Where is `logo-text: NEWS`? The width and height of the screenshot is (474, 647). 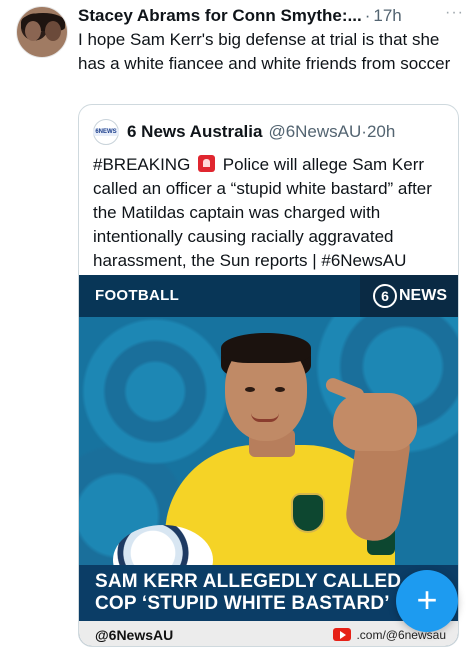
logo-text: NEWS is located at coordinates (423, 295).